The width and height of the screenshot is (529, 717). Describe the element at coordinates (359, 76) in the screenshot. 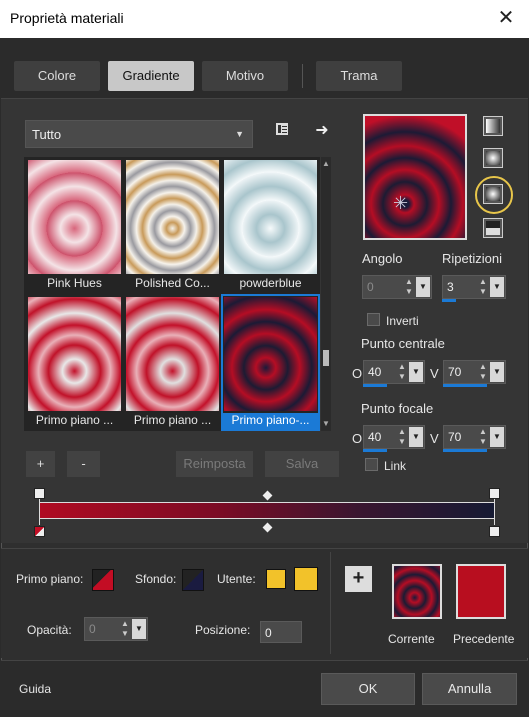

I see `tab-trama: Trama` at that location.